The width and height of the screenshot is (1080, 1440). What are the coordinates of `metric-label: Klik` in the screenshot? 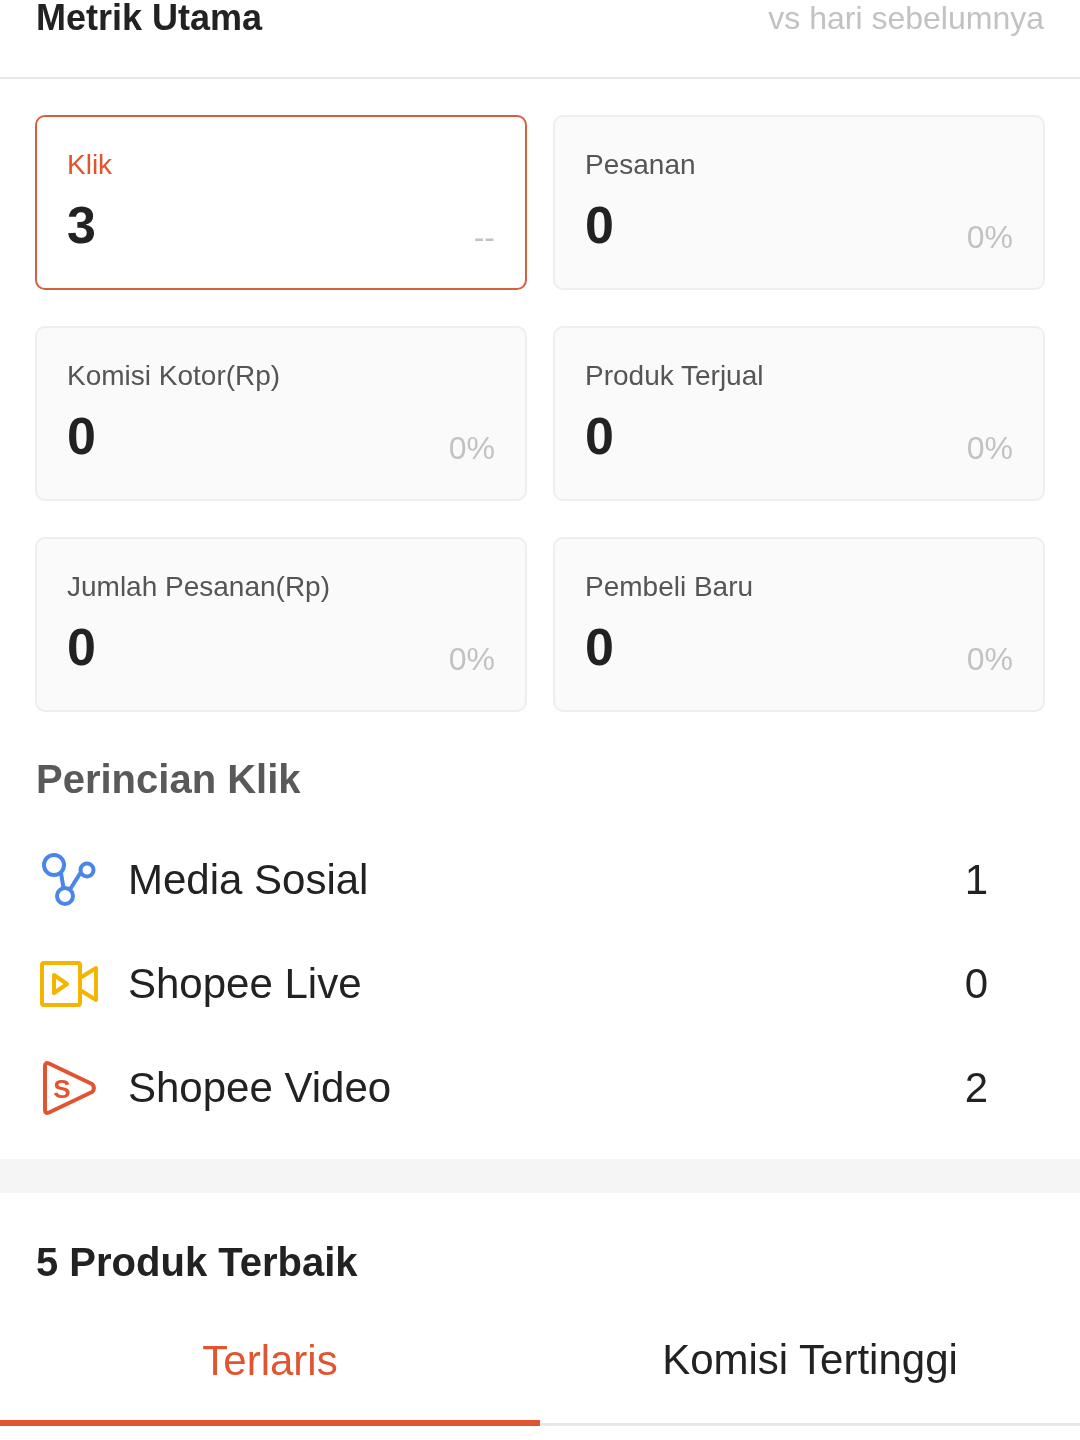 It's located at (90, 165).